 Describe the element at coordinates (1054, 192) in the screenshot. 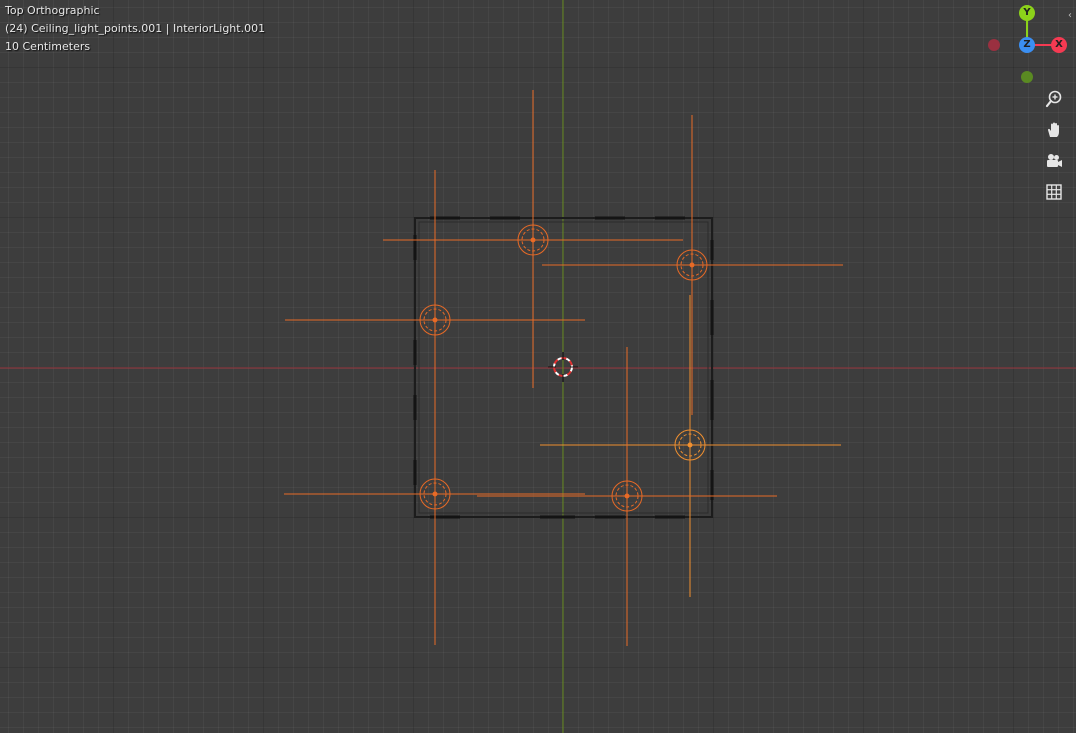

I see `grid-ortho-icon` at that location.